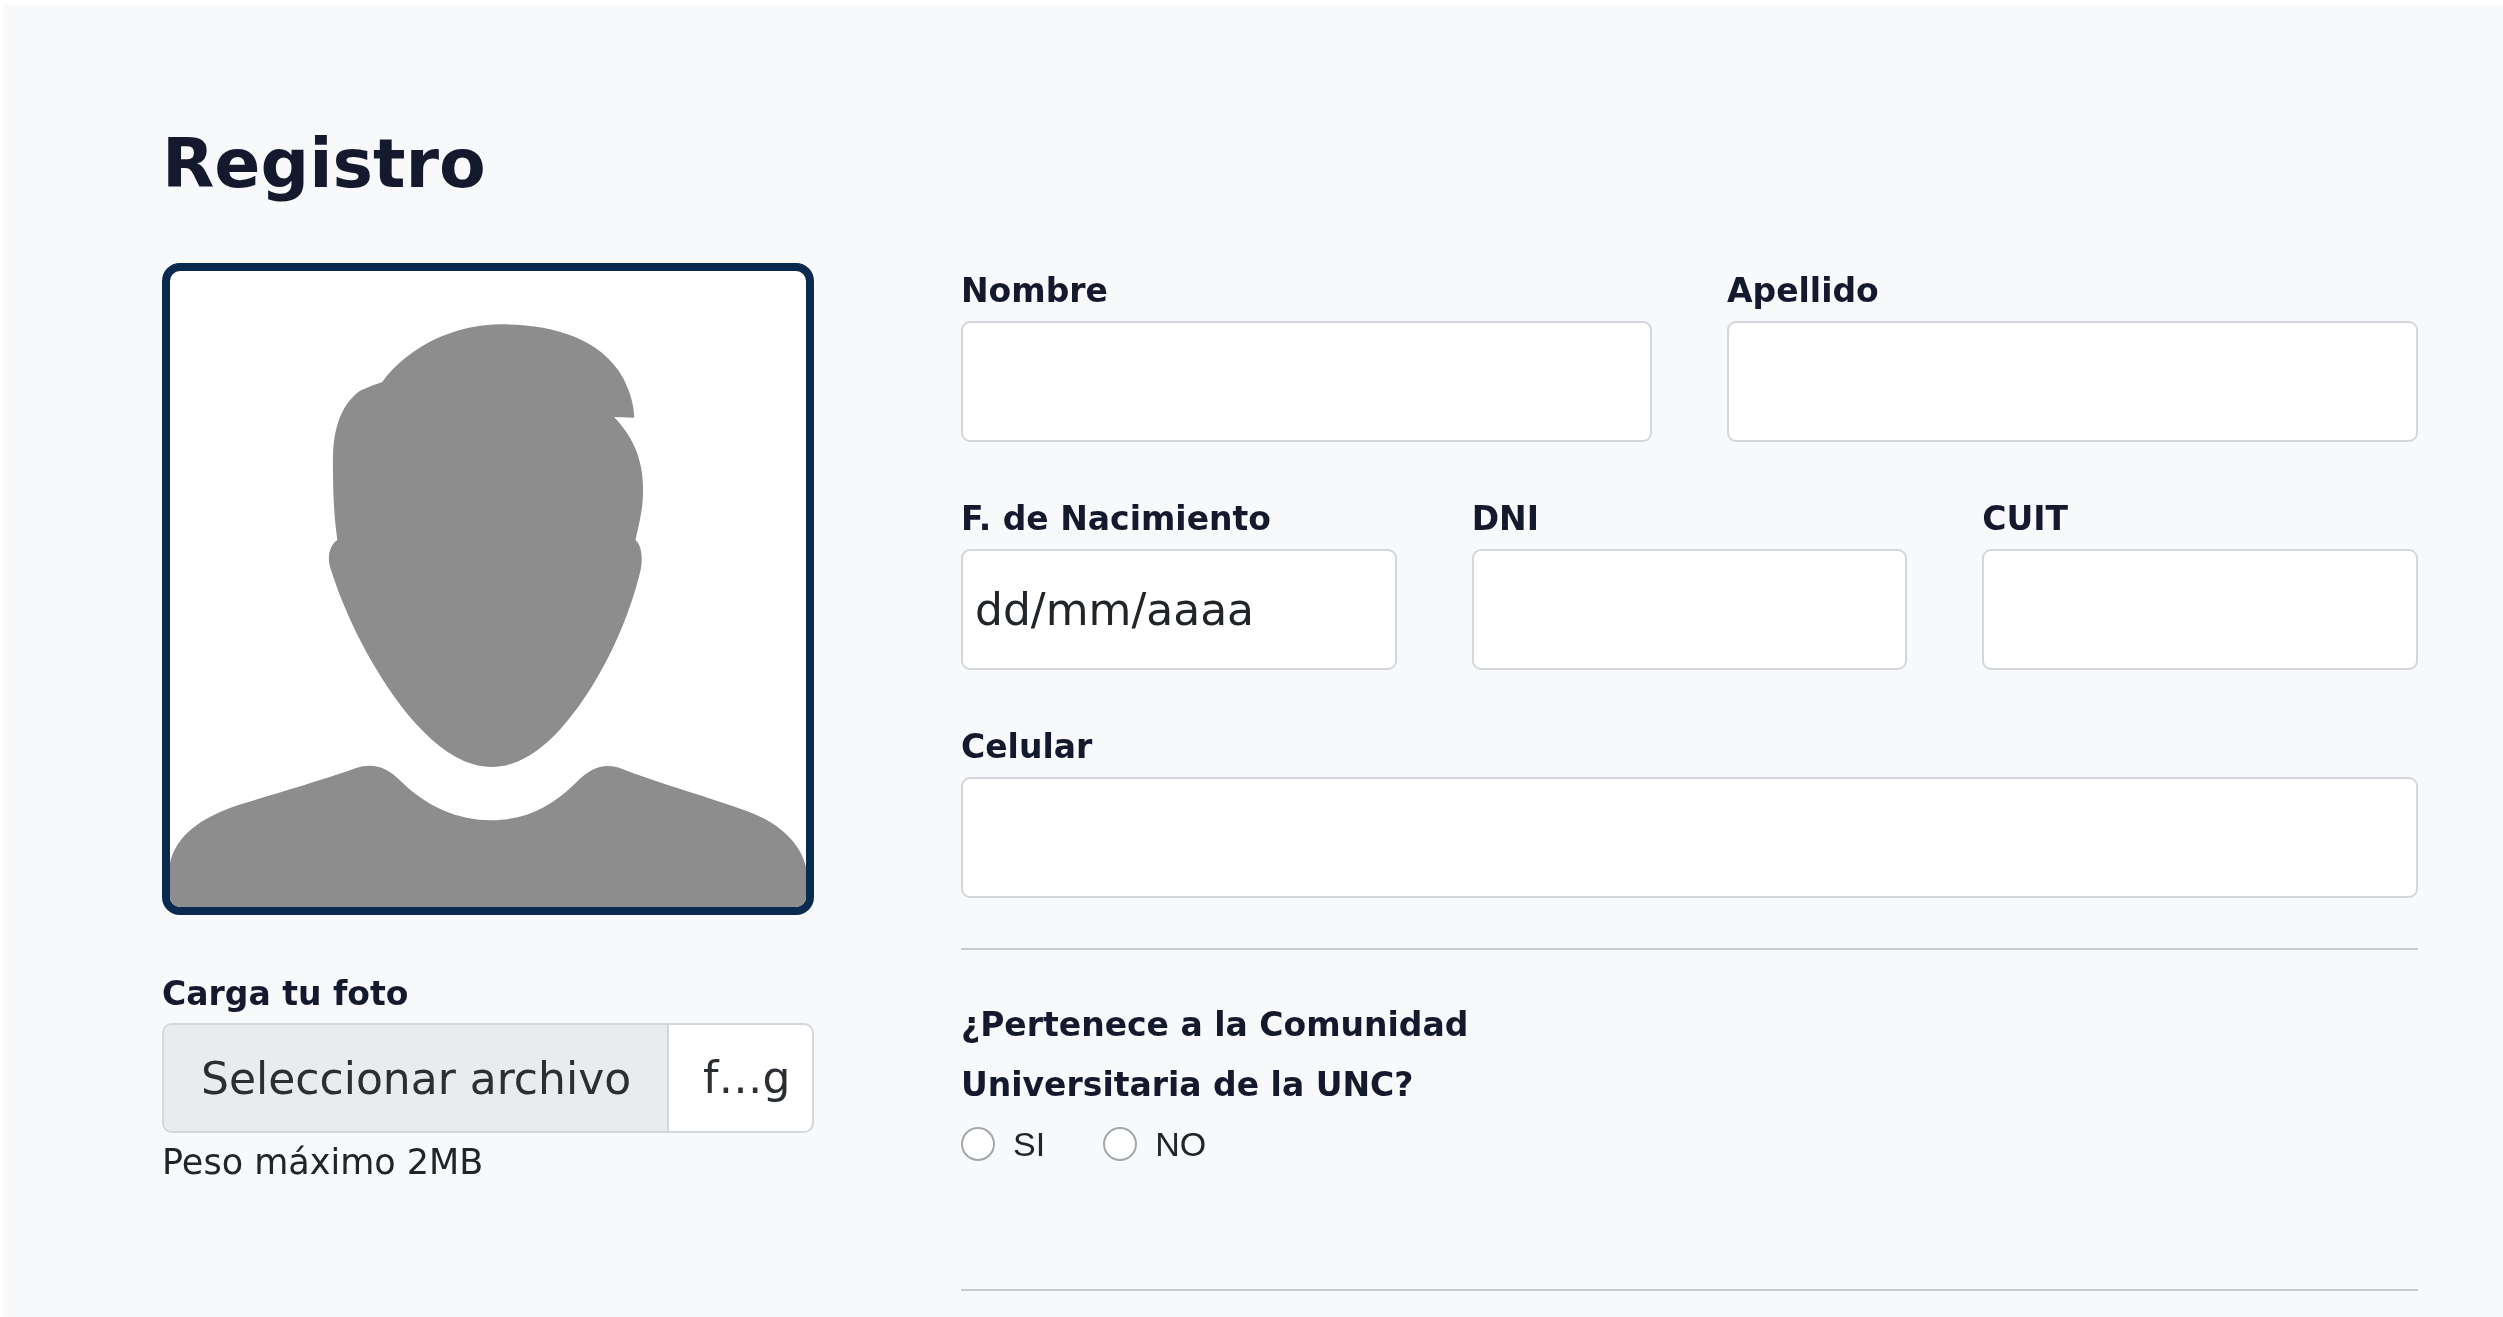 This screenshot has height=1317, width=2503. I want to click on select-file-button: Seleccionar archivo, so click(416, 1078).